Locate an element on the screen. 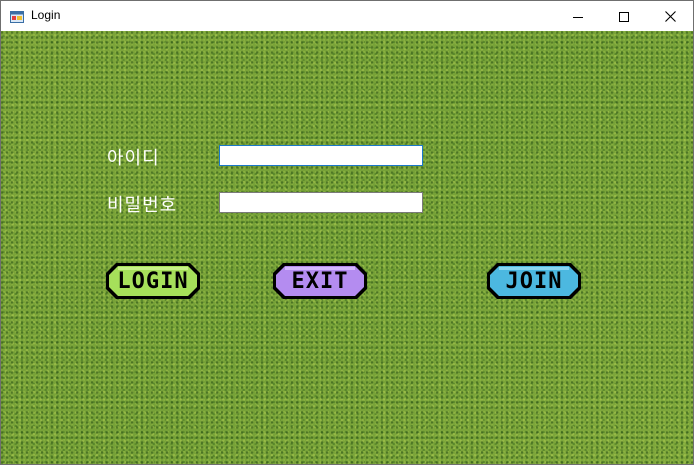  minimize-button is located at coordinates (578, 16).